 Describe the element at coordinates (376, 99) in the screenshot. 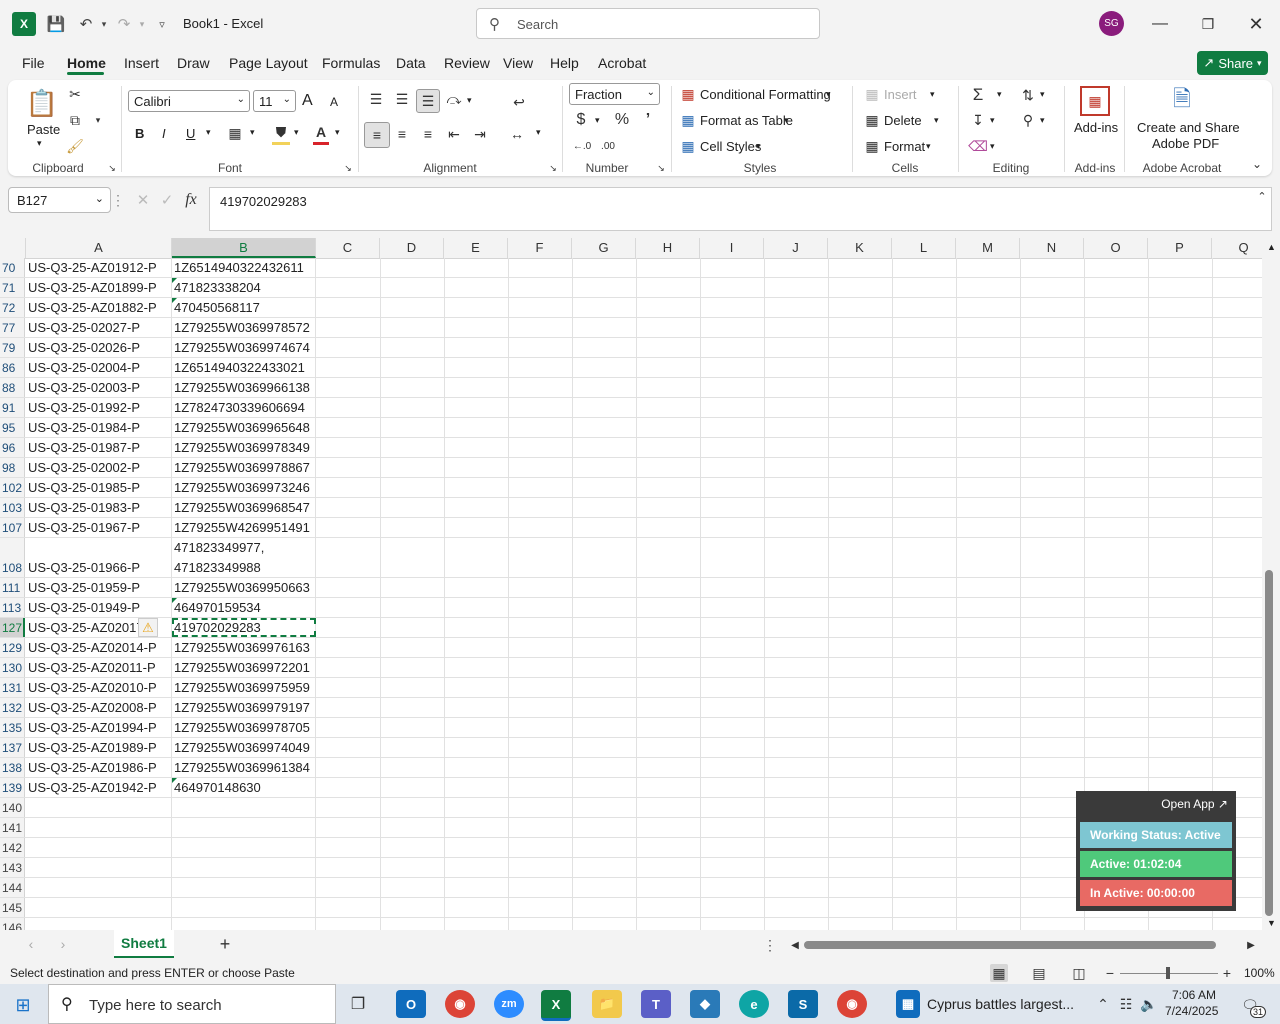

I see `align-top-icon: ☰` at that location.